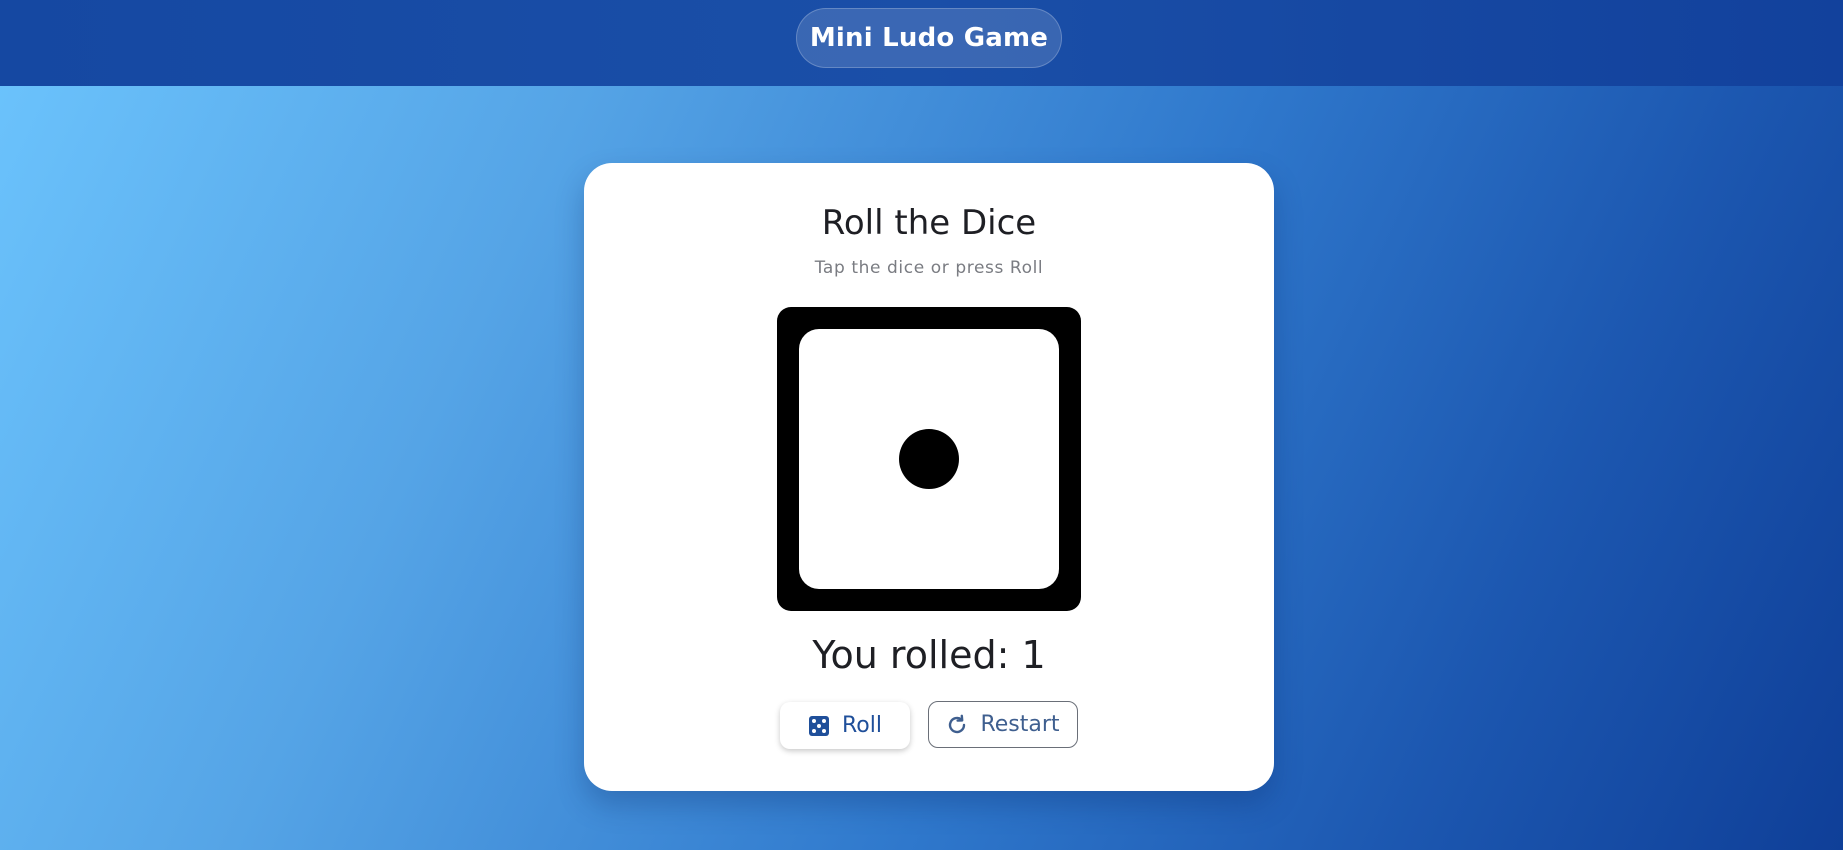  I want to click on app-title: Mini Ludo Game, so click(929, 38).